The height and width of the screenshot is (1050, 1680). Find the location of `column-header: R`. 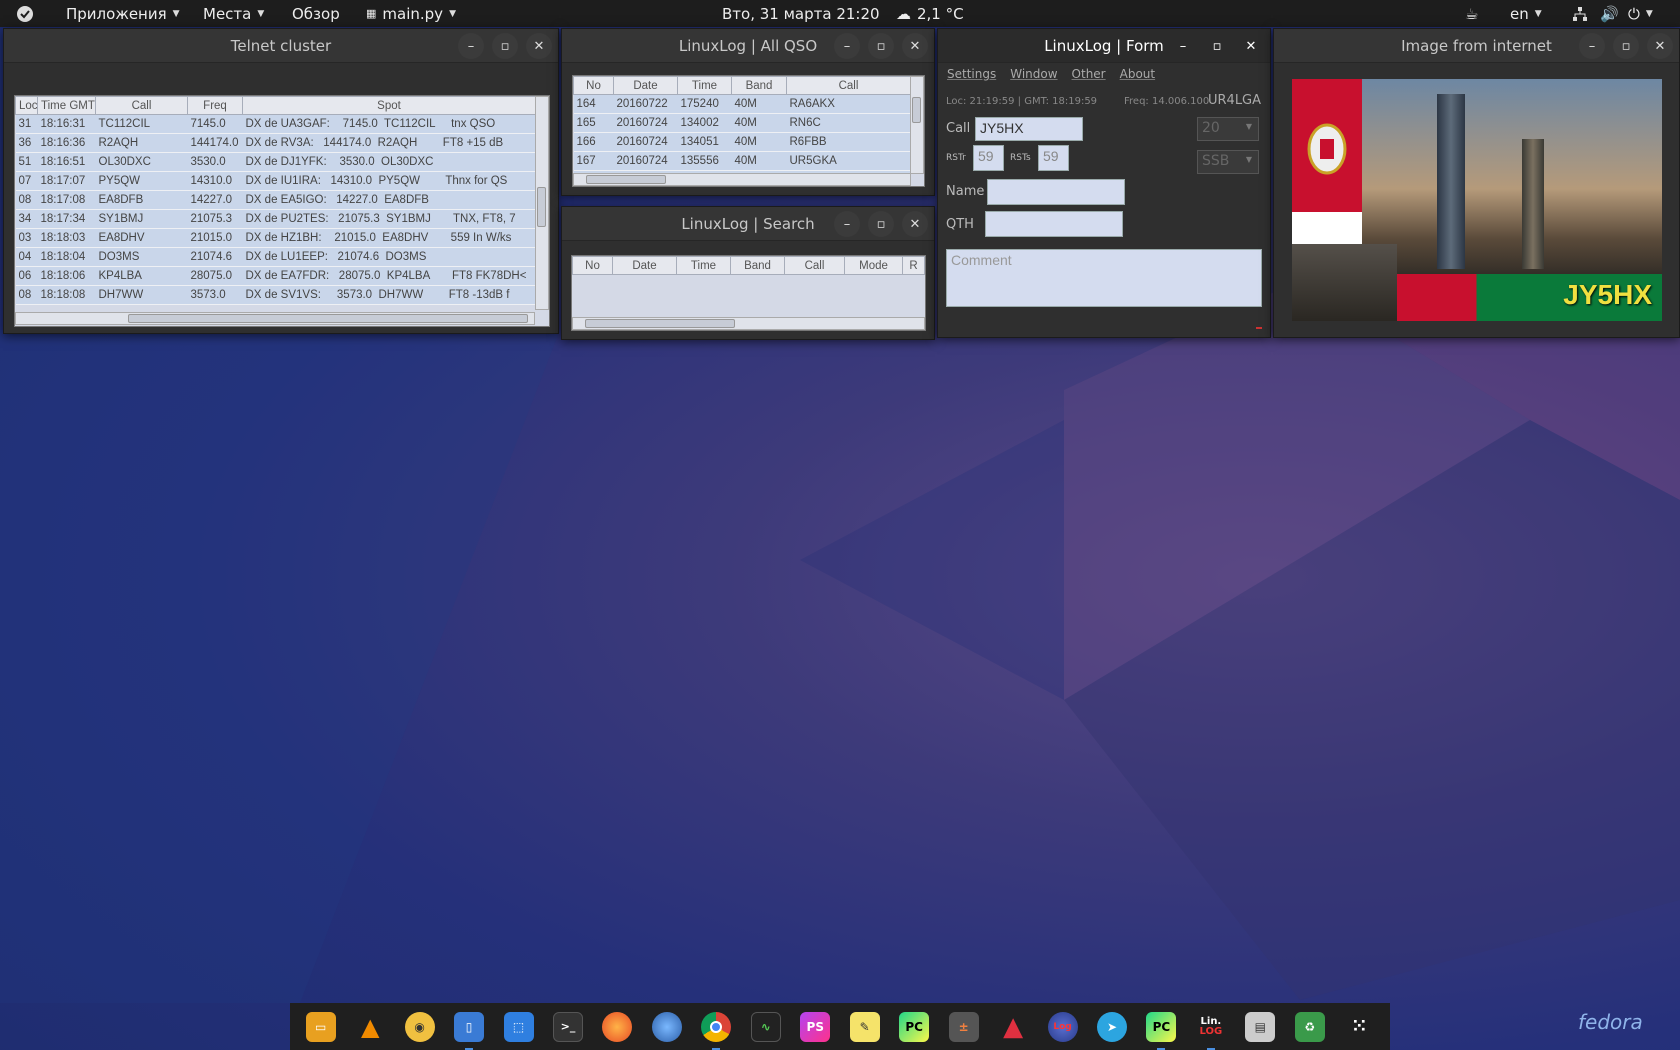

column-header: R is located at coordinates (913, 265).